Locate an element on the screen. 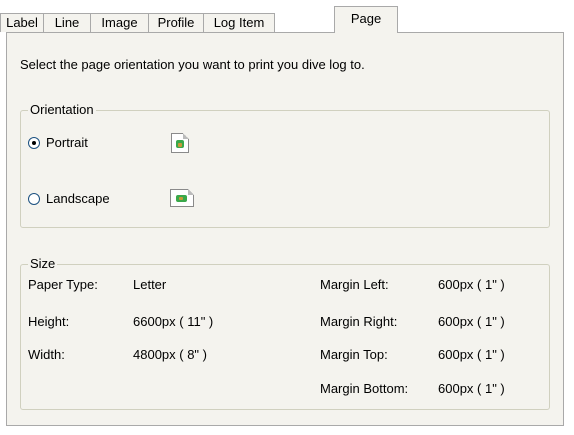 The height and width of the screenshot is (435, 574). tab-label: Label is located at coordinates (22, 22).